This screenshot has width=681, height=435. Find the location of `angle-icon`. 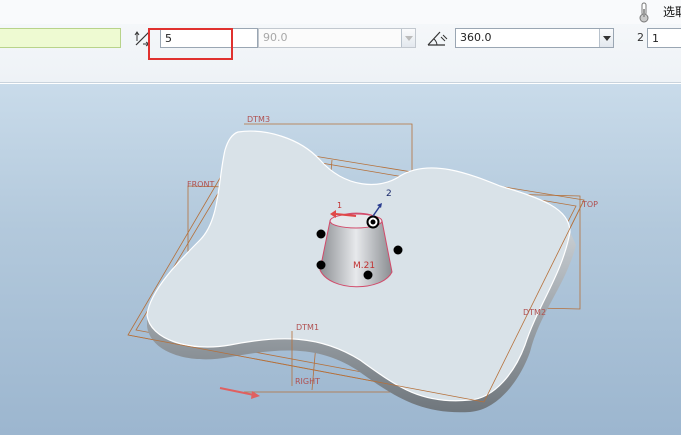

angle-icon is located at coordinates (437, 38).